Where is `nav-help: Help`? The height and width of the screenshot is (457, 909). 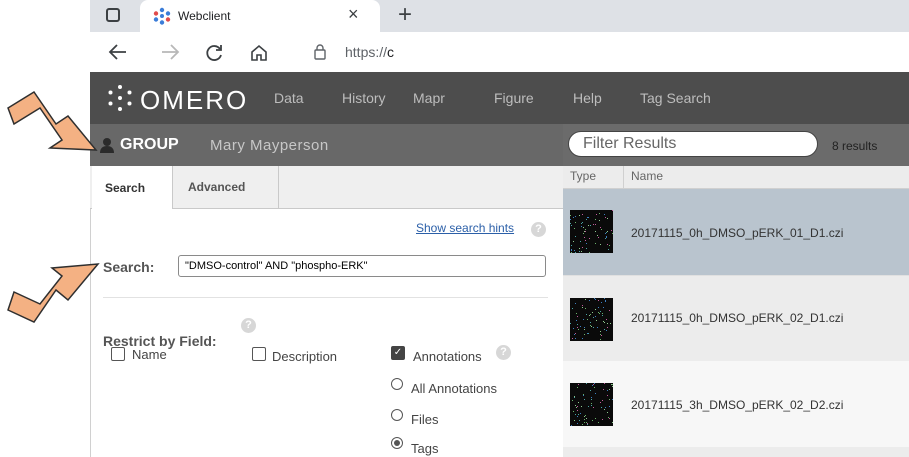
nav-help: Help is located at coordinates (587, 98).